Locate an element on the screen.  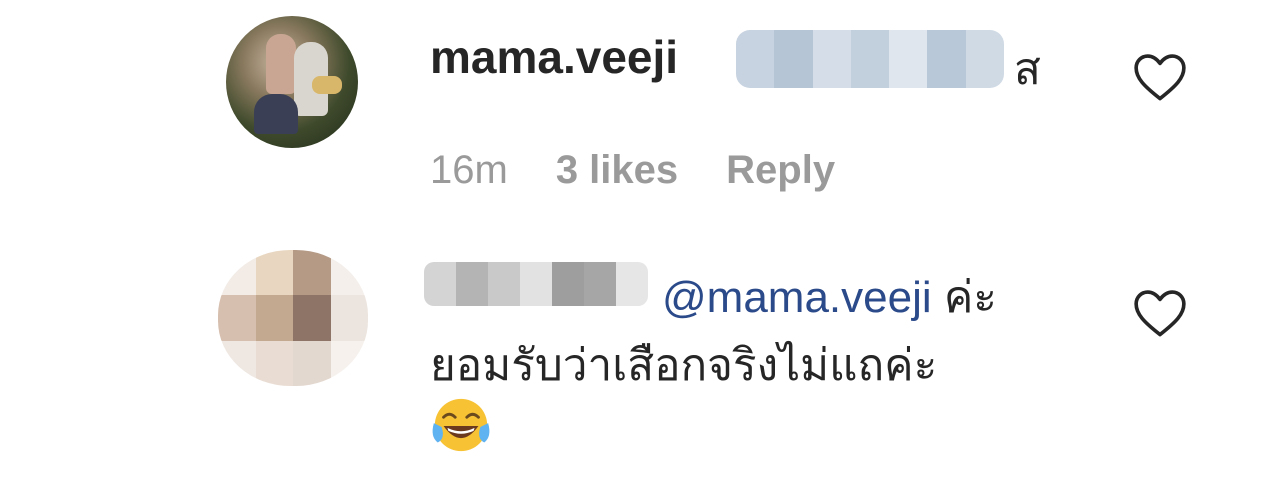
comment-timestamp: 16m is located at coordinates (469, 170).